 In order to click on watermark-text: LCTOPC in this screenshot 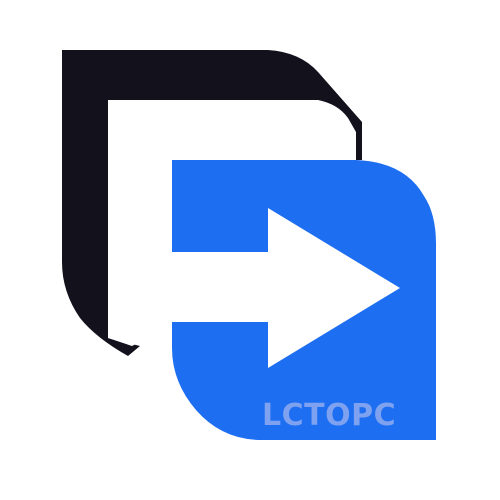, I will do `click(329, 415)`.